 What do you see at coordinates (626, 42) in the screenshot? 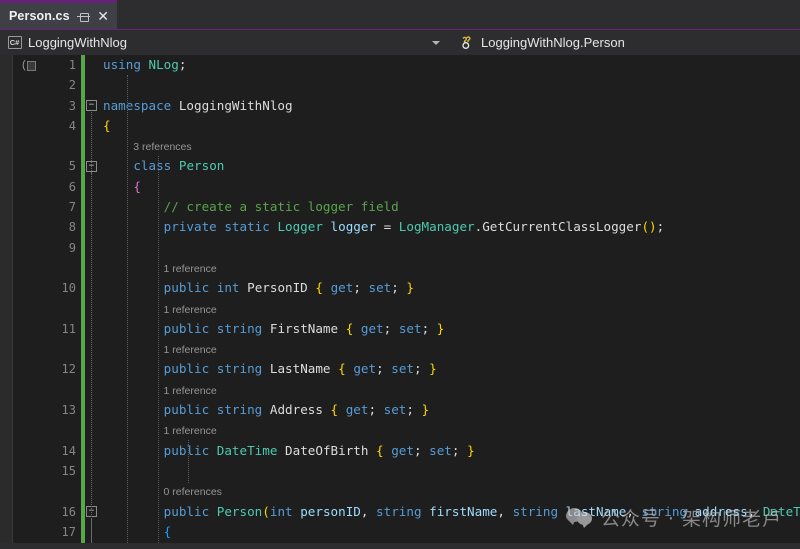
I see `member-dropdown: LoggingWithNlog.Person` at bounding box center [626, 42].